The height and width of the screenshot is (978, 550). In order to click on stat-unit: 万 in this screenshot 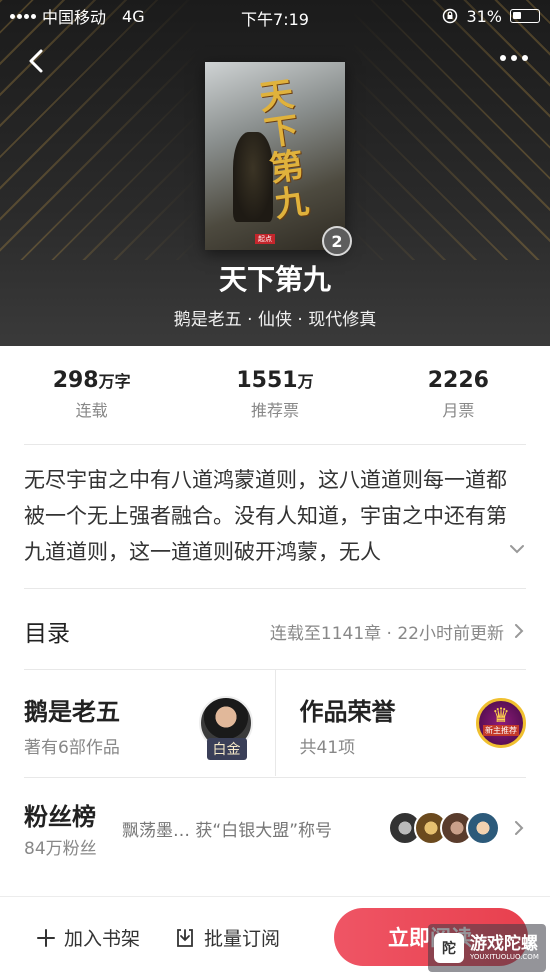, I will do `click(305, 381)`.